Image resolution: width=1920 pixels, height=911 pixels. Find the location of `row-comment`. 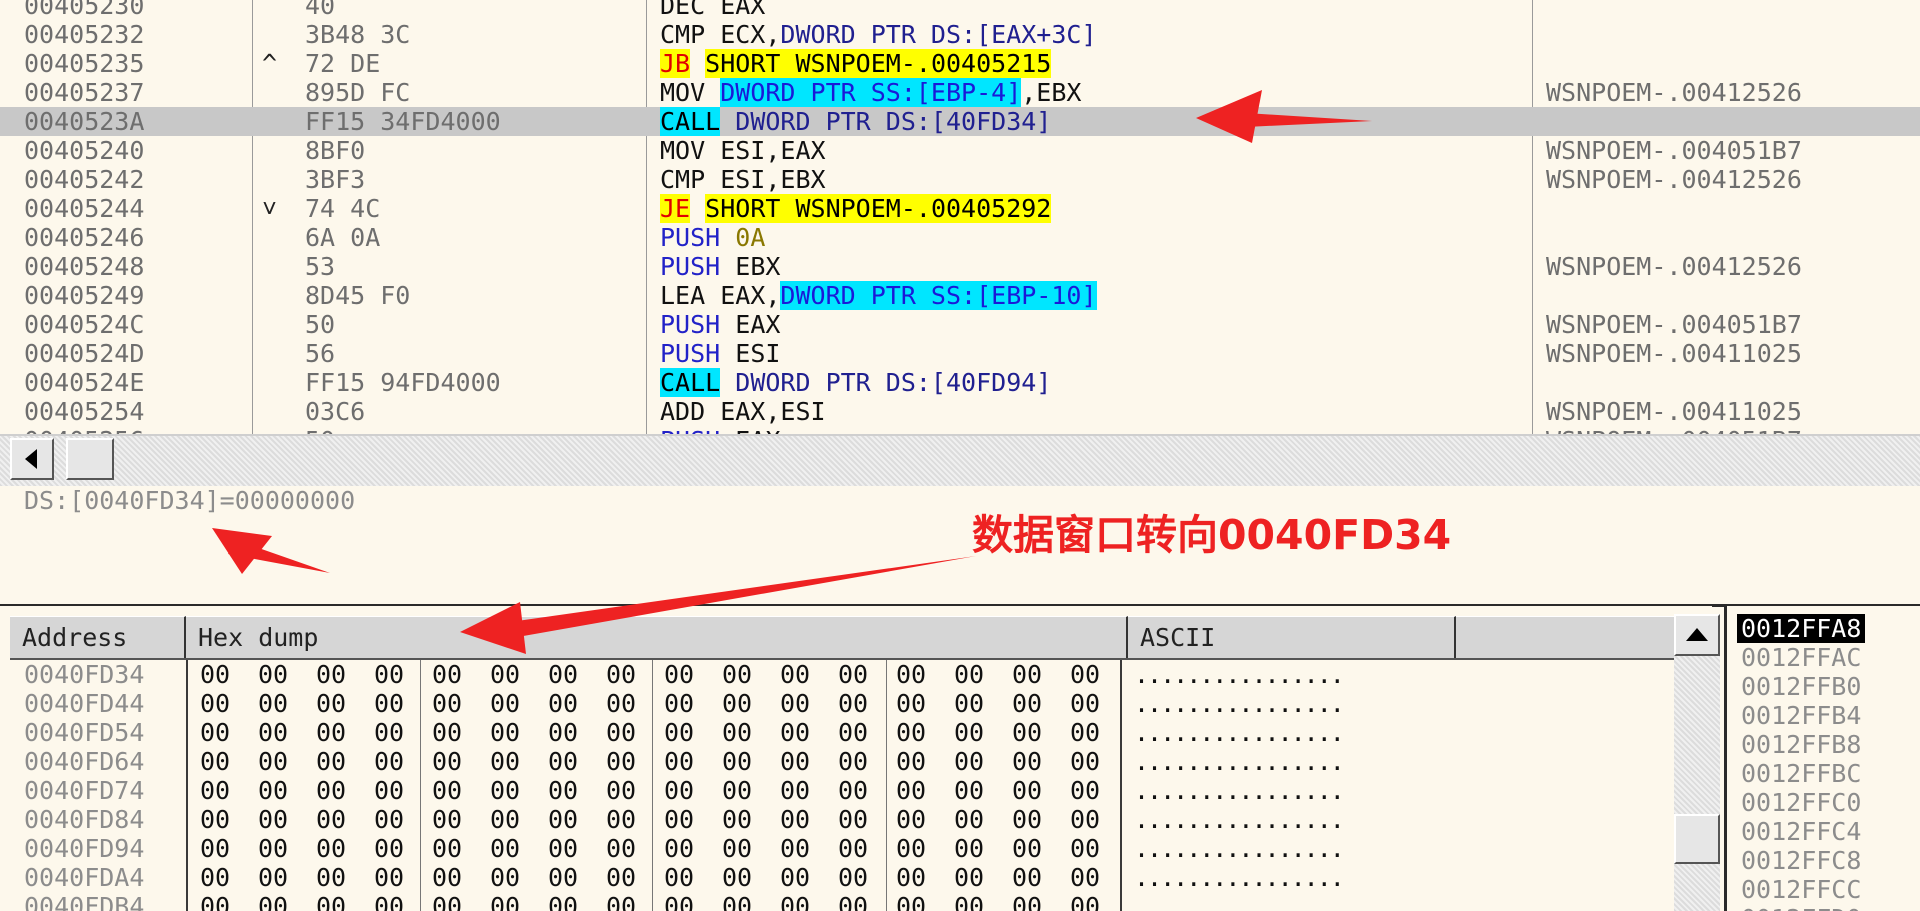

row-comment is located at coordinates (1733, 208).